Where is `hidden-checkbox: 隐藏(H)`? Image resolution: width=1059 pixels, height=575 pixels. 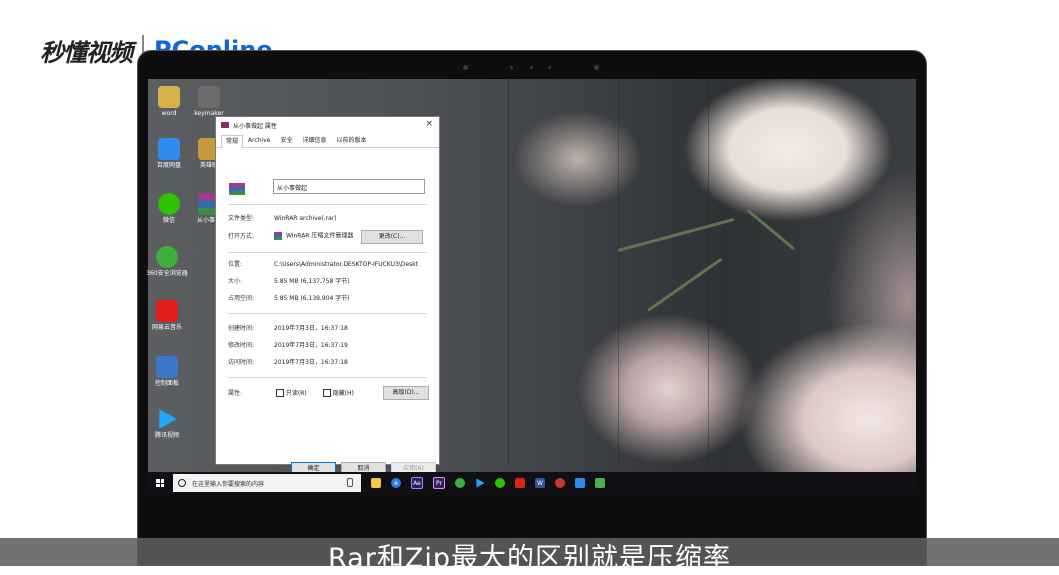 hidden-checkbox: 隐藏(H) is located at coordinates (338, 393).